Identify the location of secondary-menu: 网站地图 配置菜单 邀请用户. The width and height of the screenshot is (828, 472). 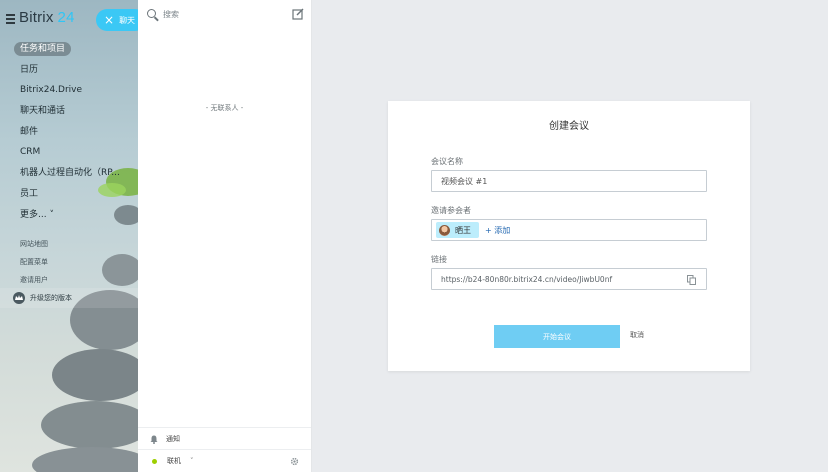
(69, 262).